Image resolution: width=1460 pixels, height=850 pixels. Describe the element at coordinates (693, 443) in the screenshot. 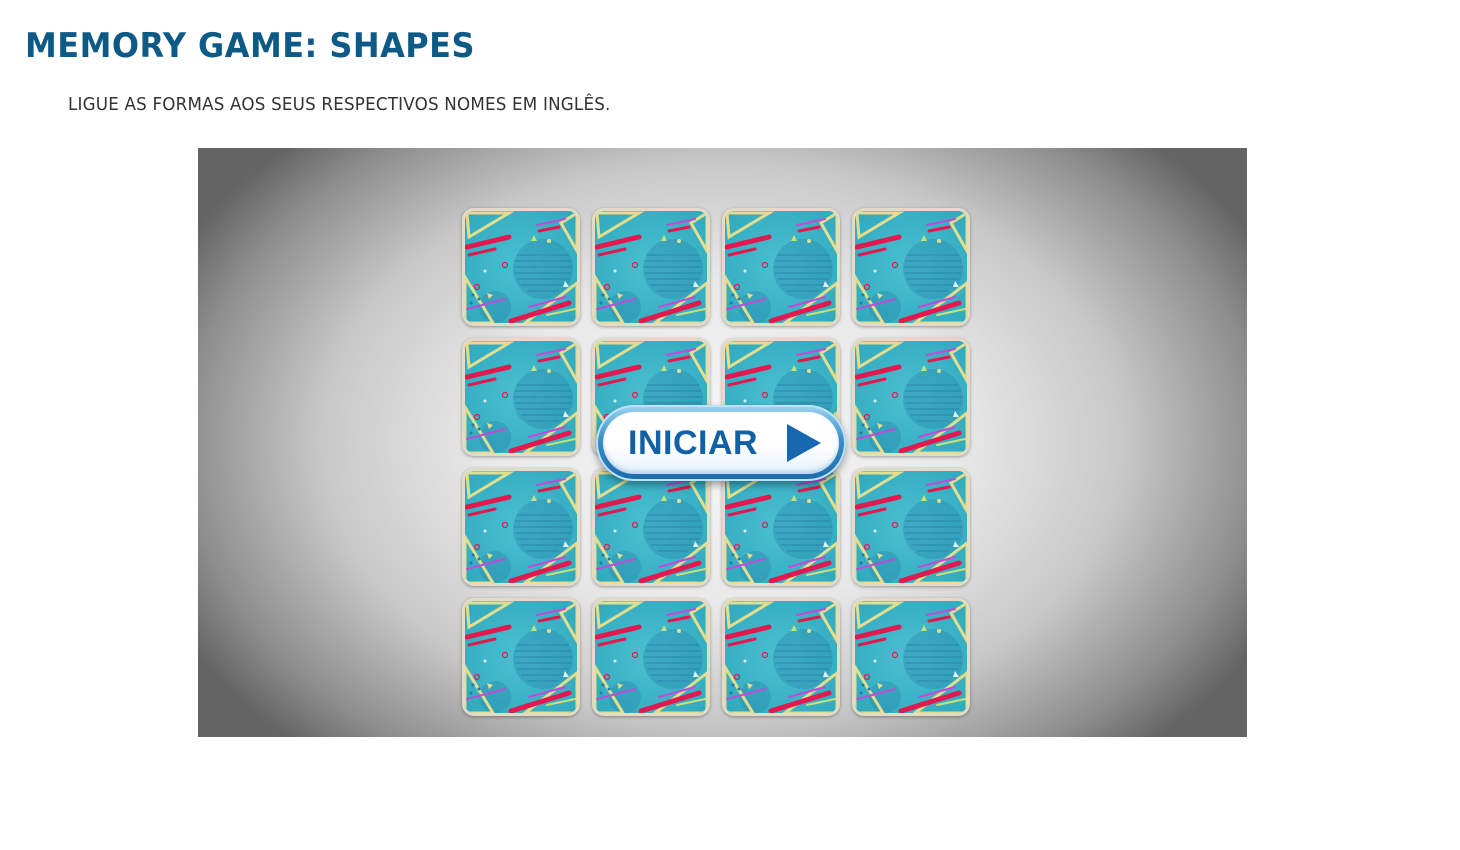

I see `start-button-label: INICIAR` at that location.